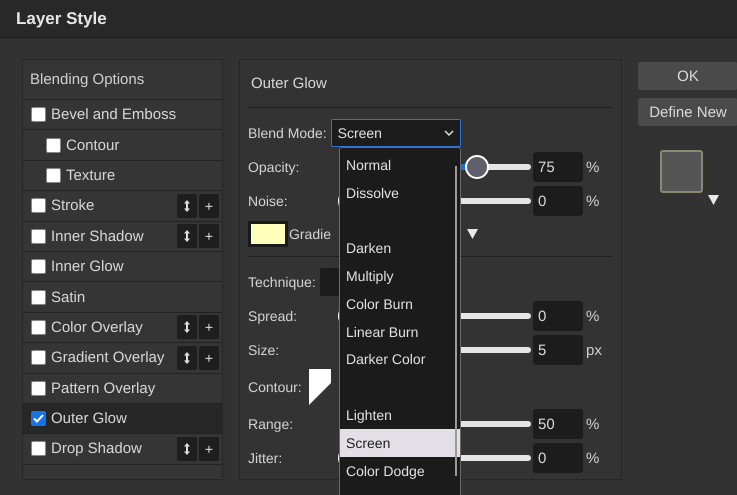 Image resolution: width=737 pixels, height=495 pixels. What do you see at coordinates (397, 360) in the screenshot?
I see `menu-option: Darker Color` at bounding box center [397, 360].